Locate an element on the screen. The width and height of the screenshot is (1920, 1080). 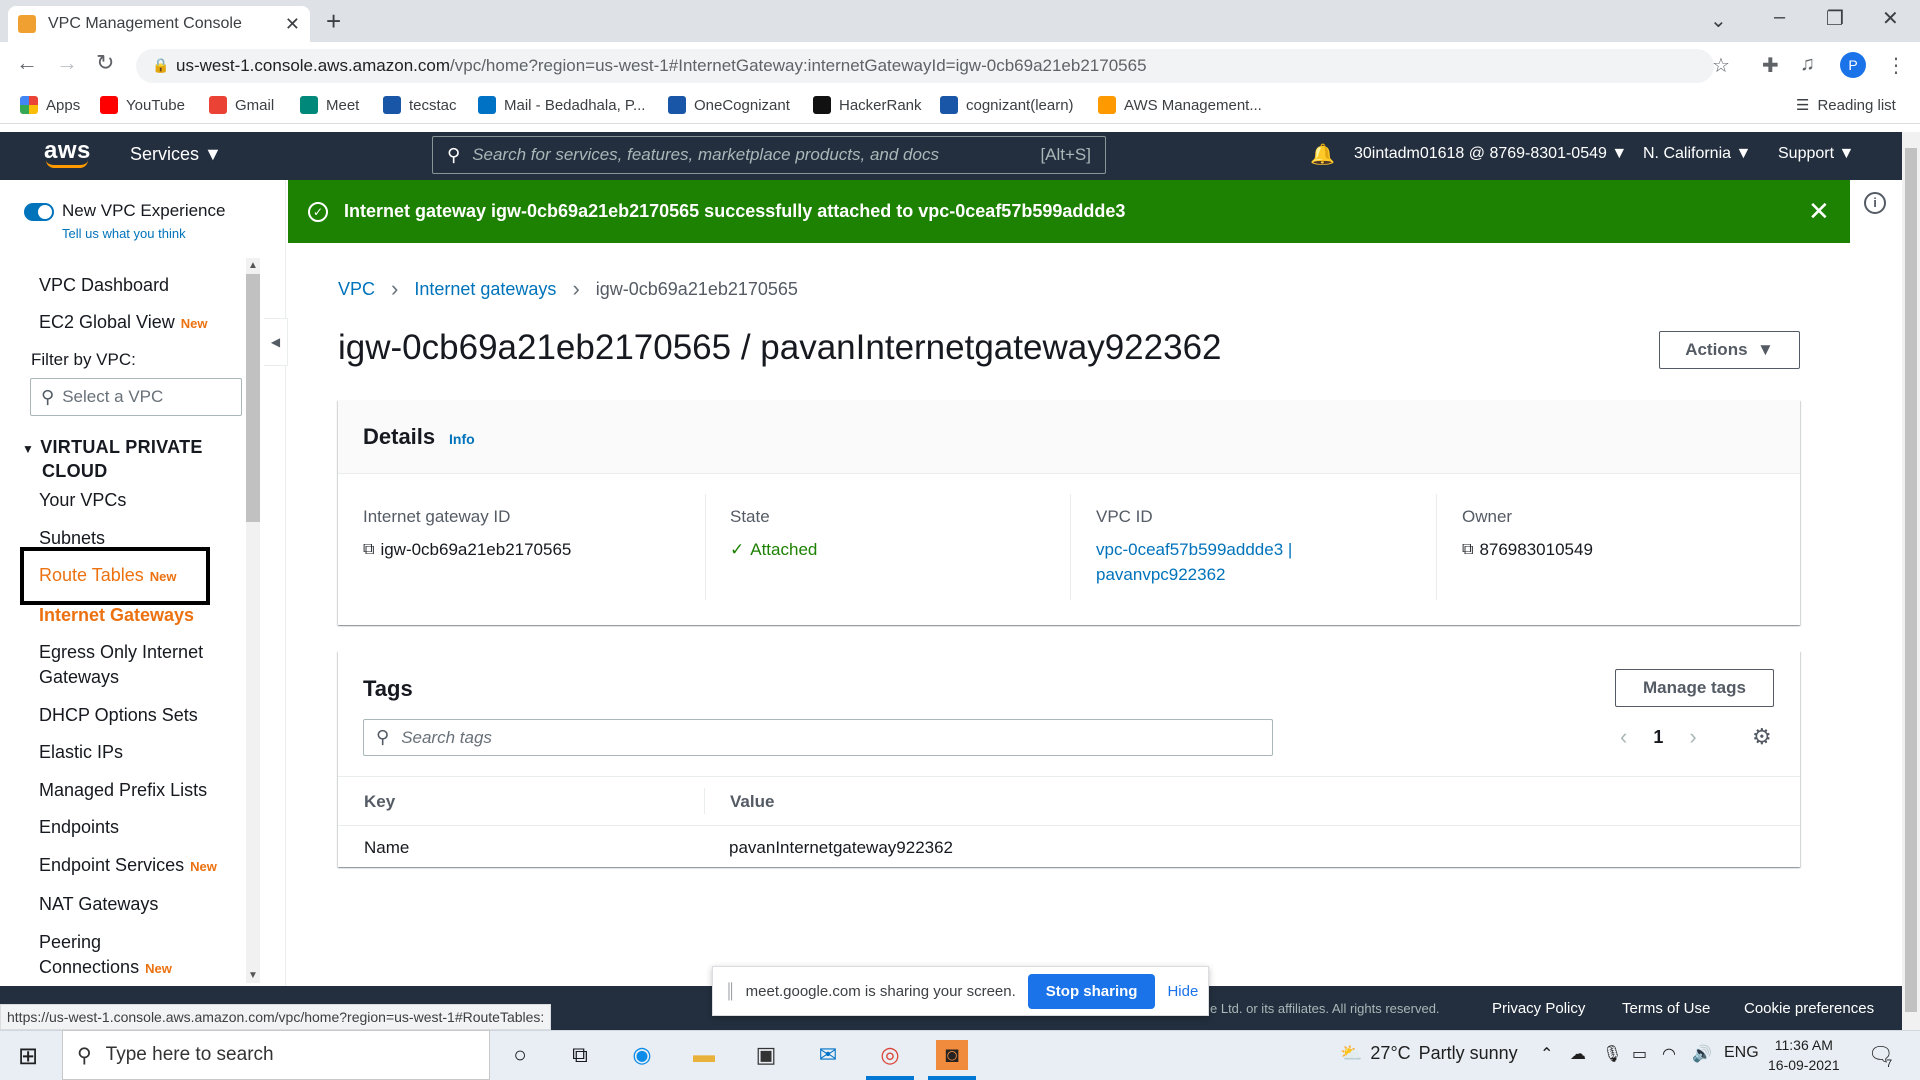
chevron-left-icon: ‹ is located at coordinates (1623, 737).